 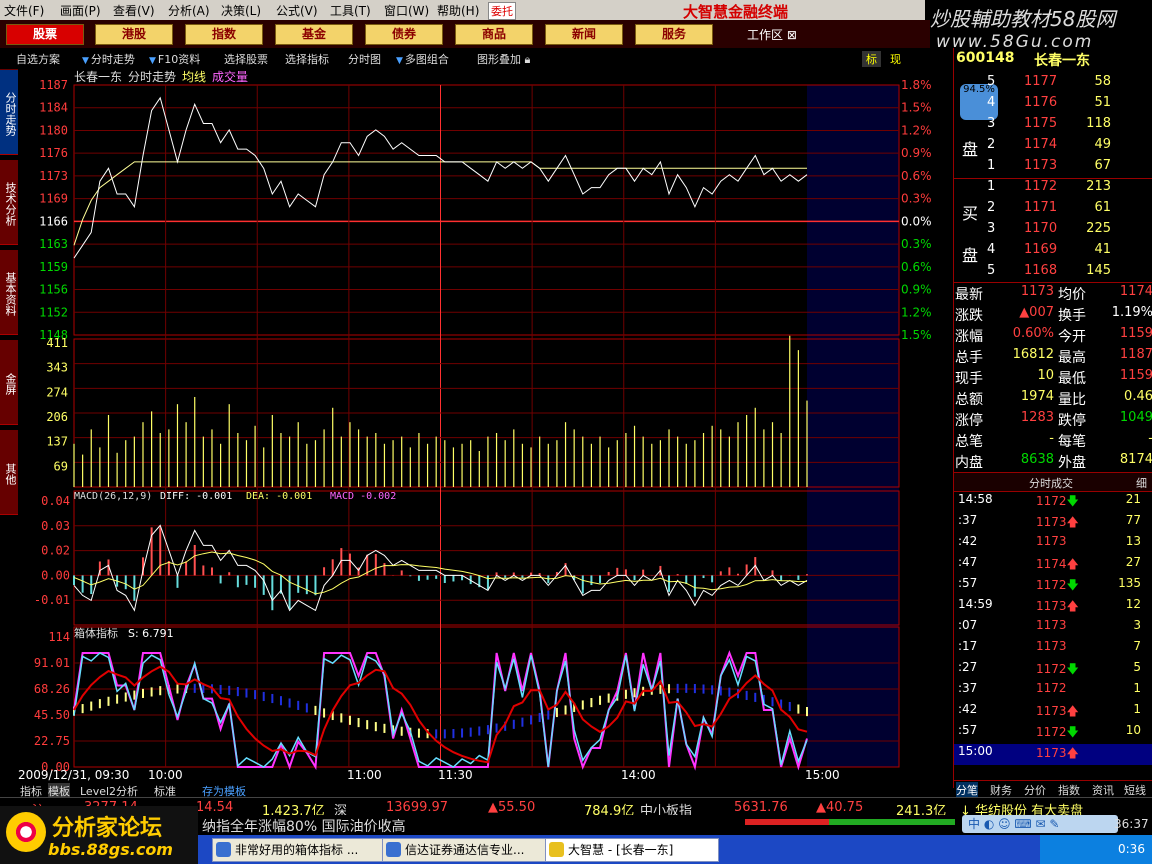 What do you see at coordinates (1069, 790) in the screenshot?
I see `right-tab-index: 指数` at bounding box center [1069, 790].